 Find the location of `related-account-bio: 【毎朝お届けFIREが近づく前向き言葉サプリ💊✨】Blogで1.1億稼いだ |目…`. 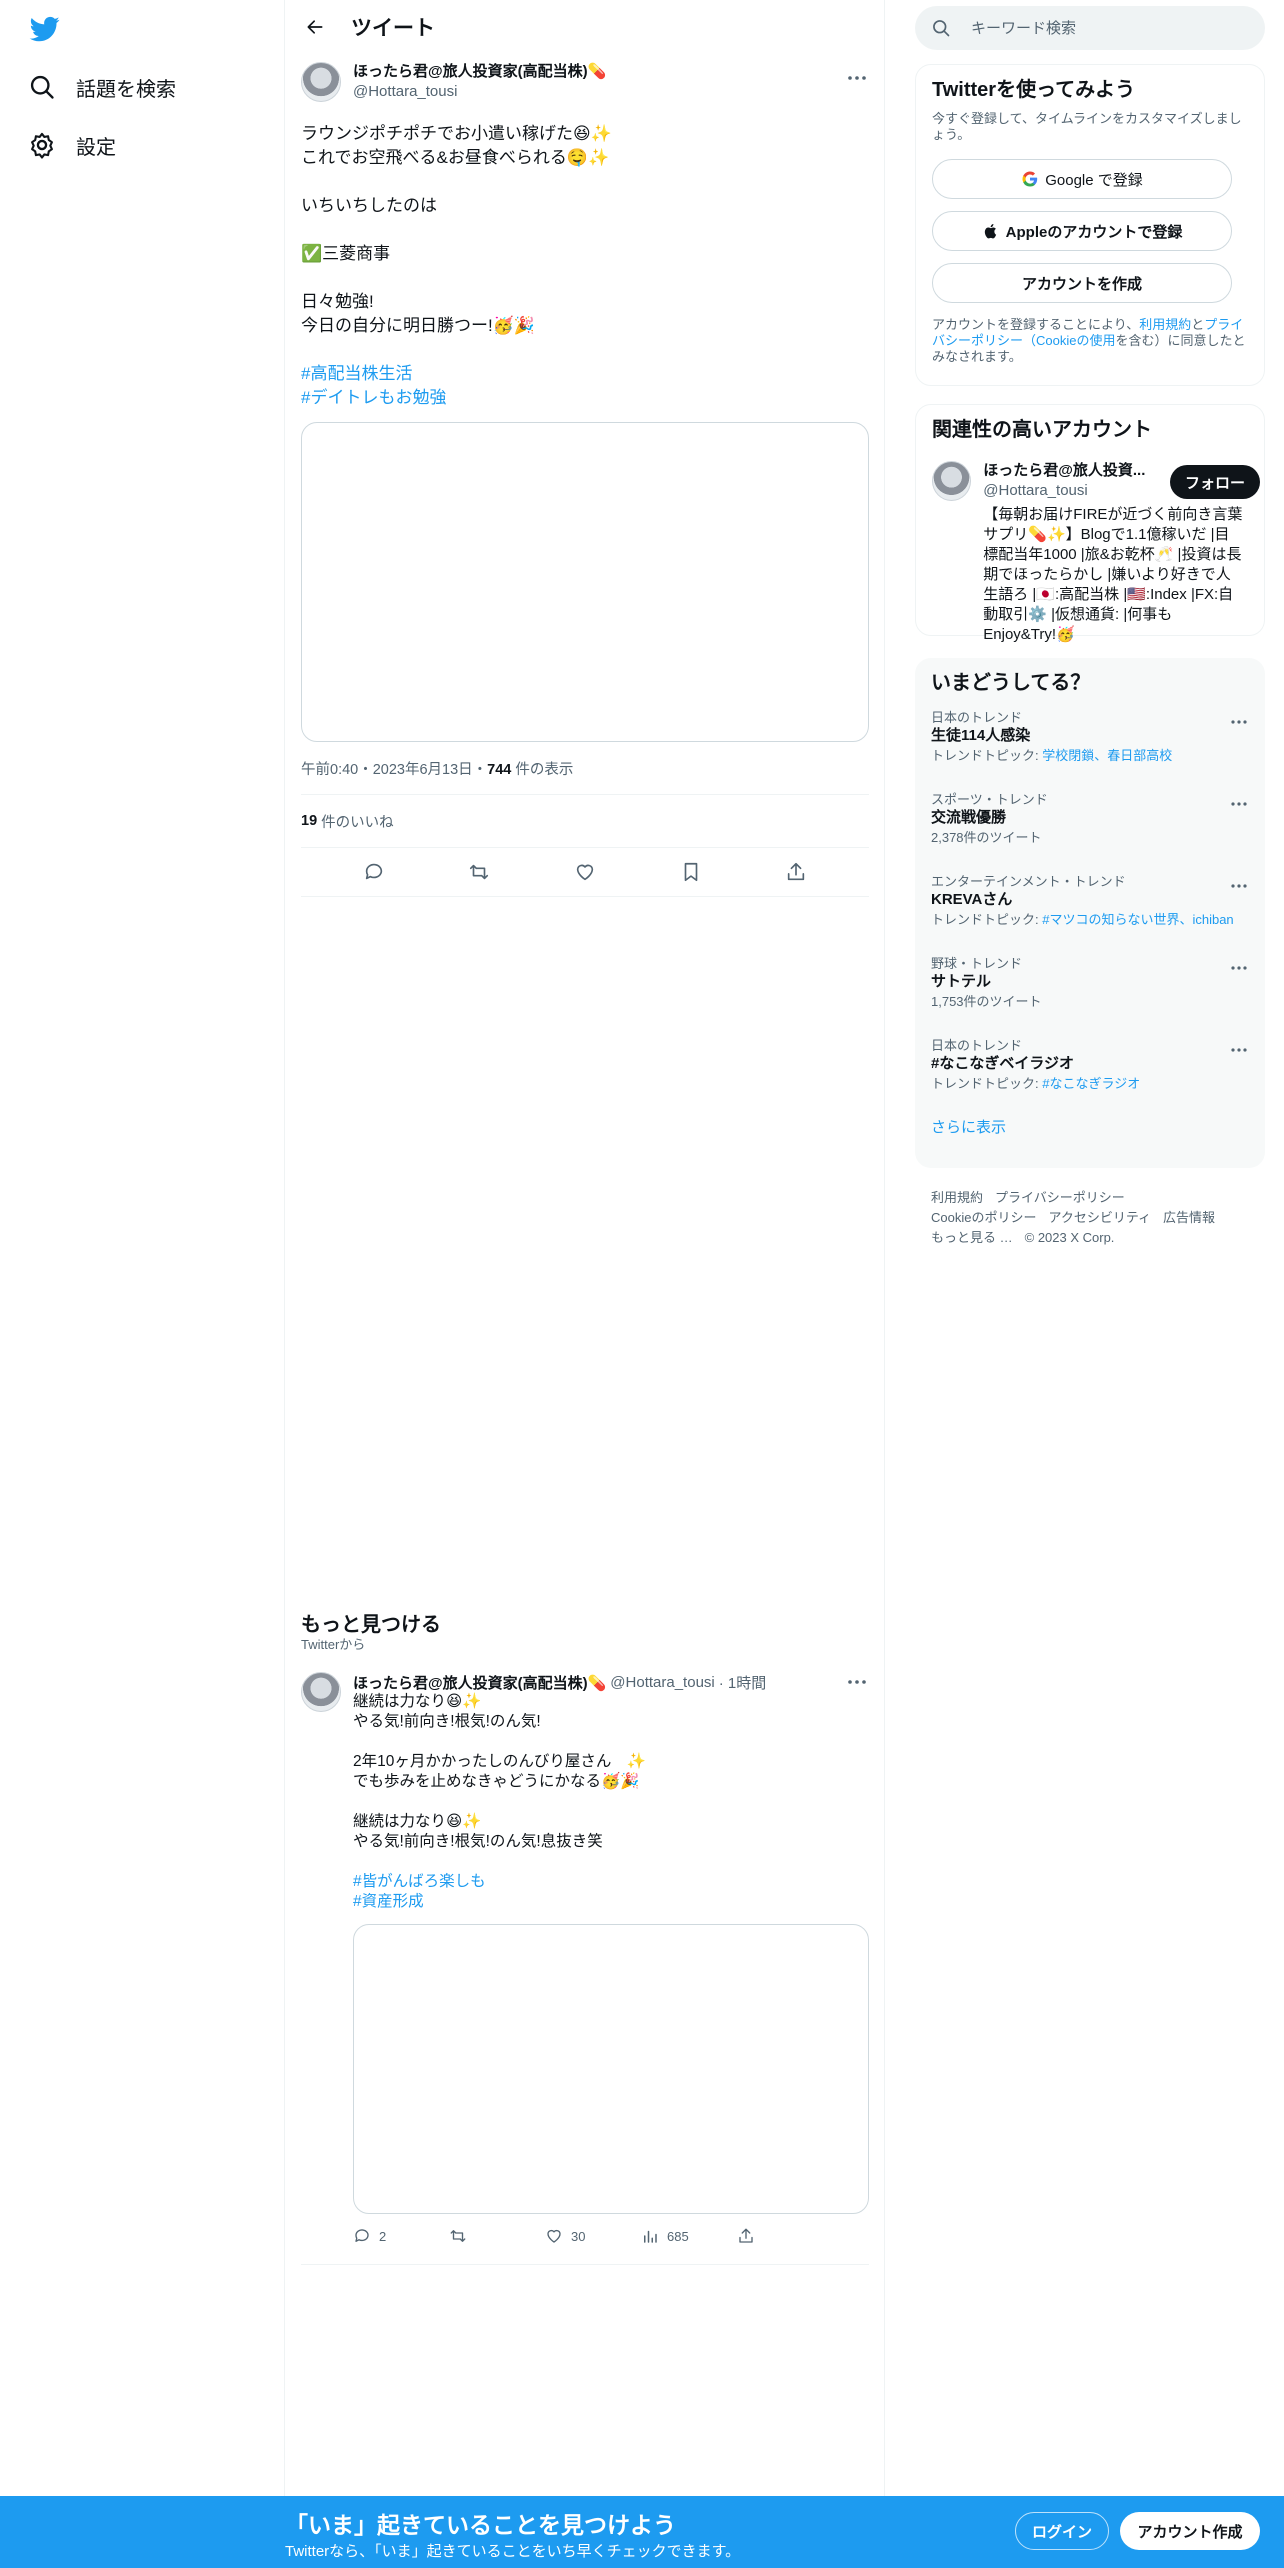

related-account-bio: 【毎朝お届けFIREが近づく前向き言葉サプリ💊✨】Blogで1.1億稼いだ |目… is located at coordinates (1113, 574).